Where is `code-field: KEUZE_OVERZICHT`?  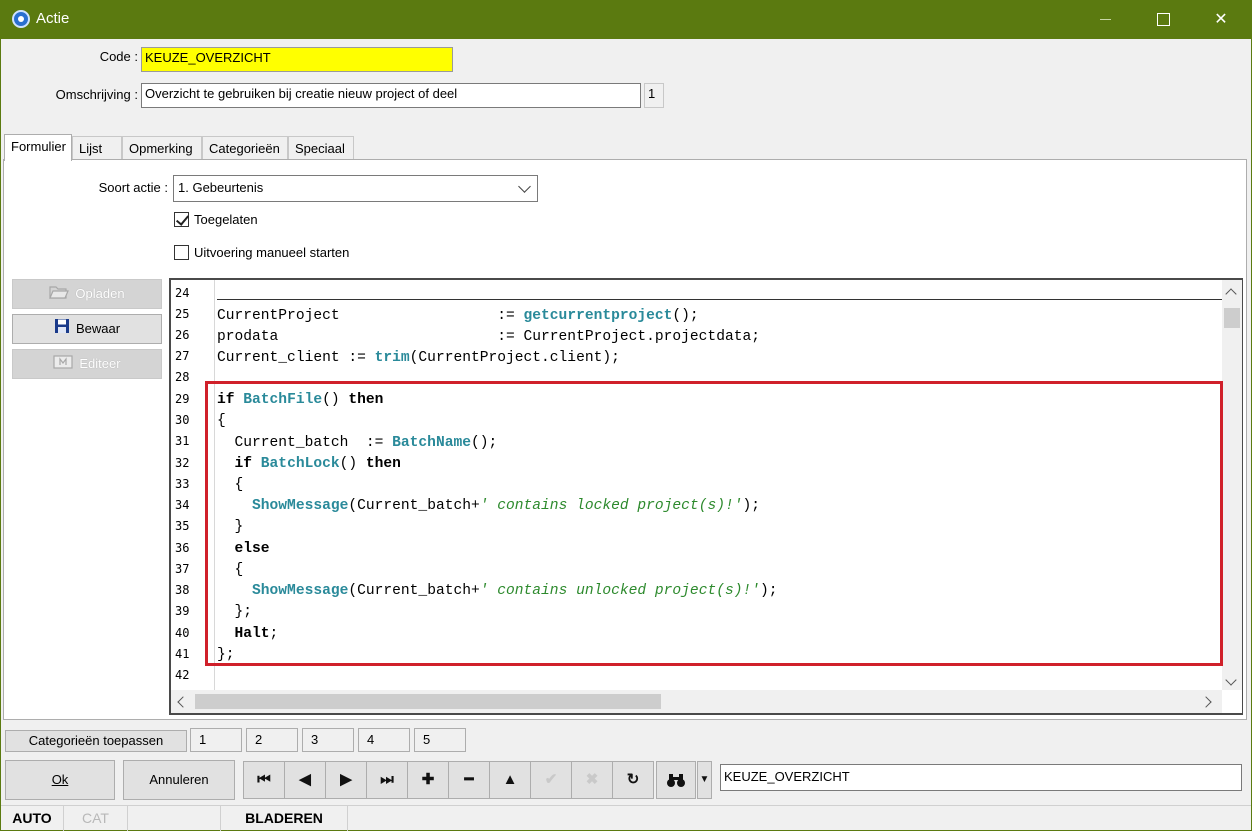 code-field: KEUZE_OVERZICHT is located at coordinates (297, 59).